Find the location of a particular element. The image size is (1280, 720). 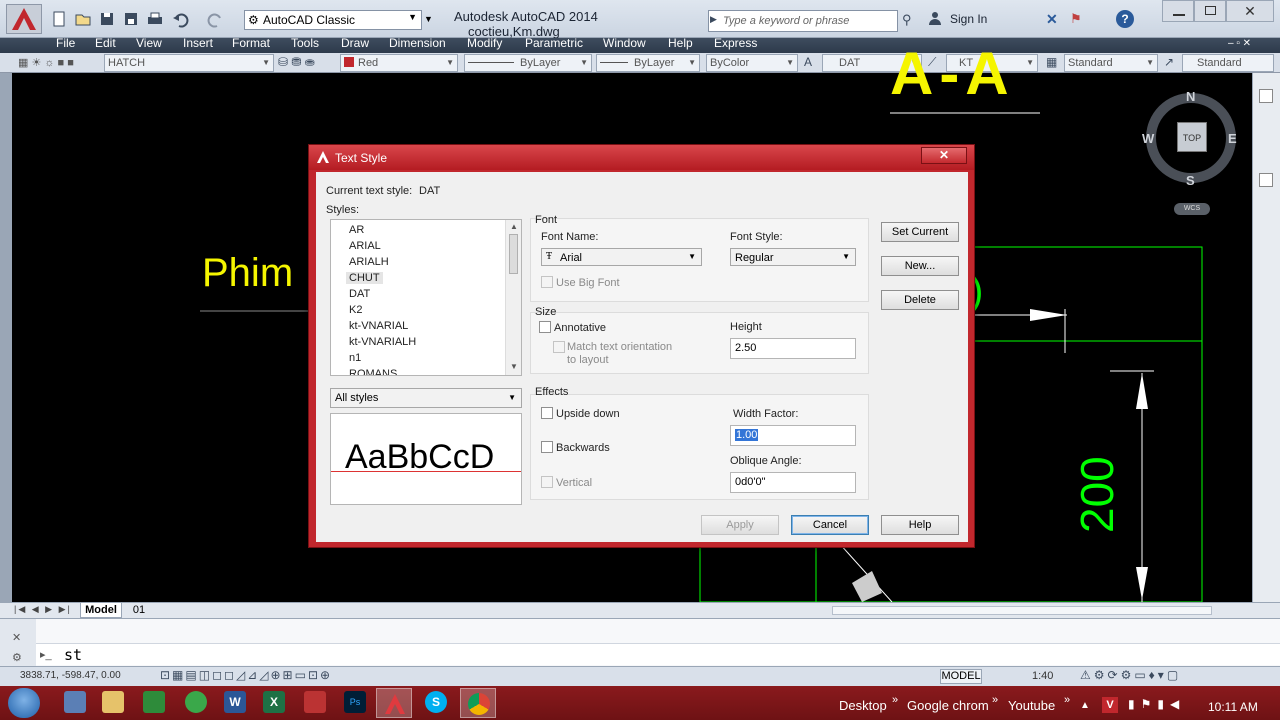

viewcube-wcs-menu: WCS is located at coordinates (1192, 209).